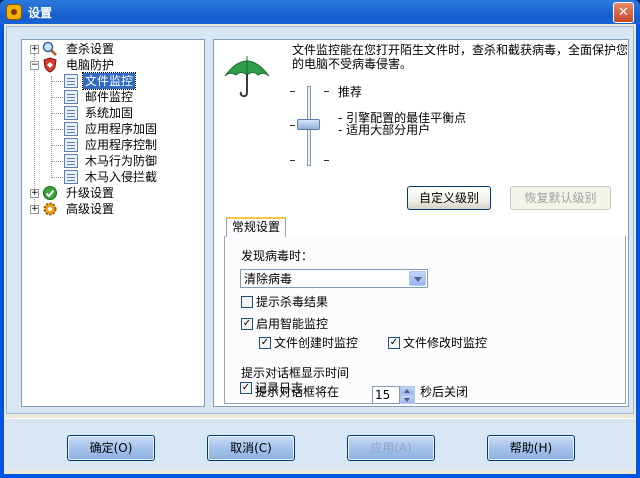 The width and height of the screenshot is (640, 478). What do you see at coordinates (292, 324) in the screenshot?
I see `checkbox-label: 启用智能监控` at bounding box center [292, 324].